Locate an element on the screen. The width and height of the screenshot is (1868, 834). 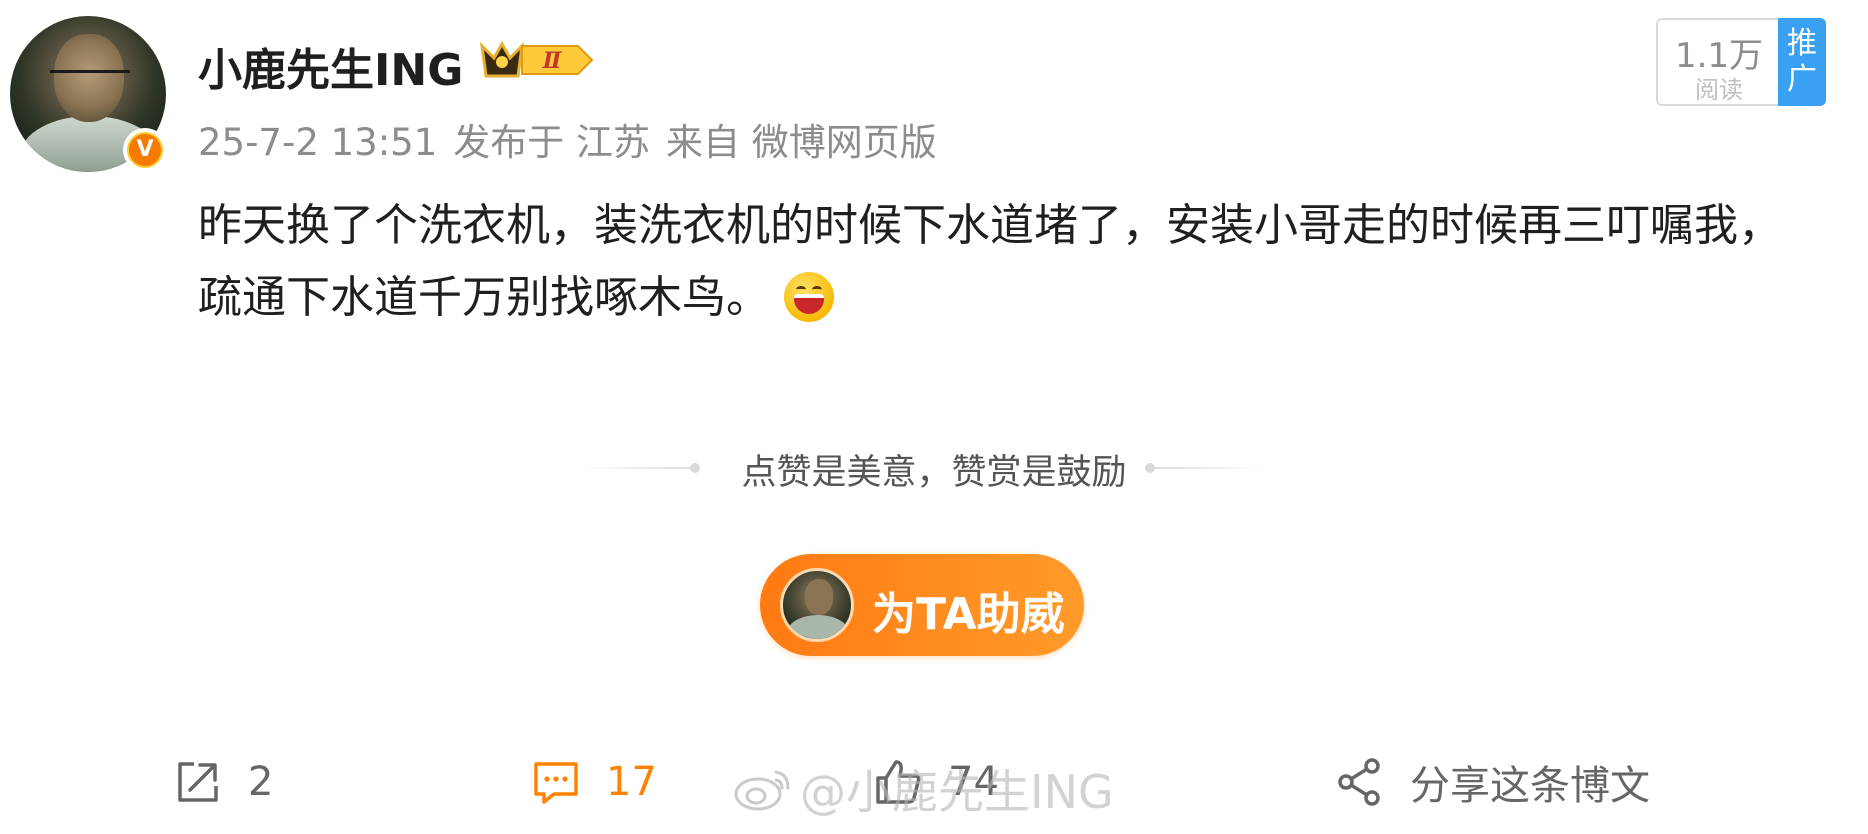
emoji-eye-right is located at coordinates (817, 289).